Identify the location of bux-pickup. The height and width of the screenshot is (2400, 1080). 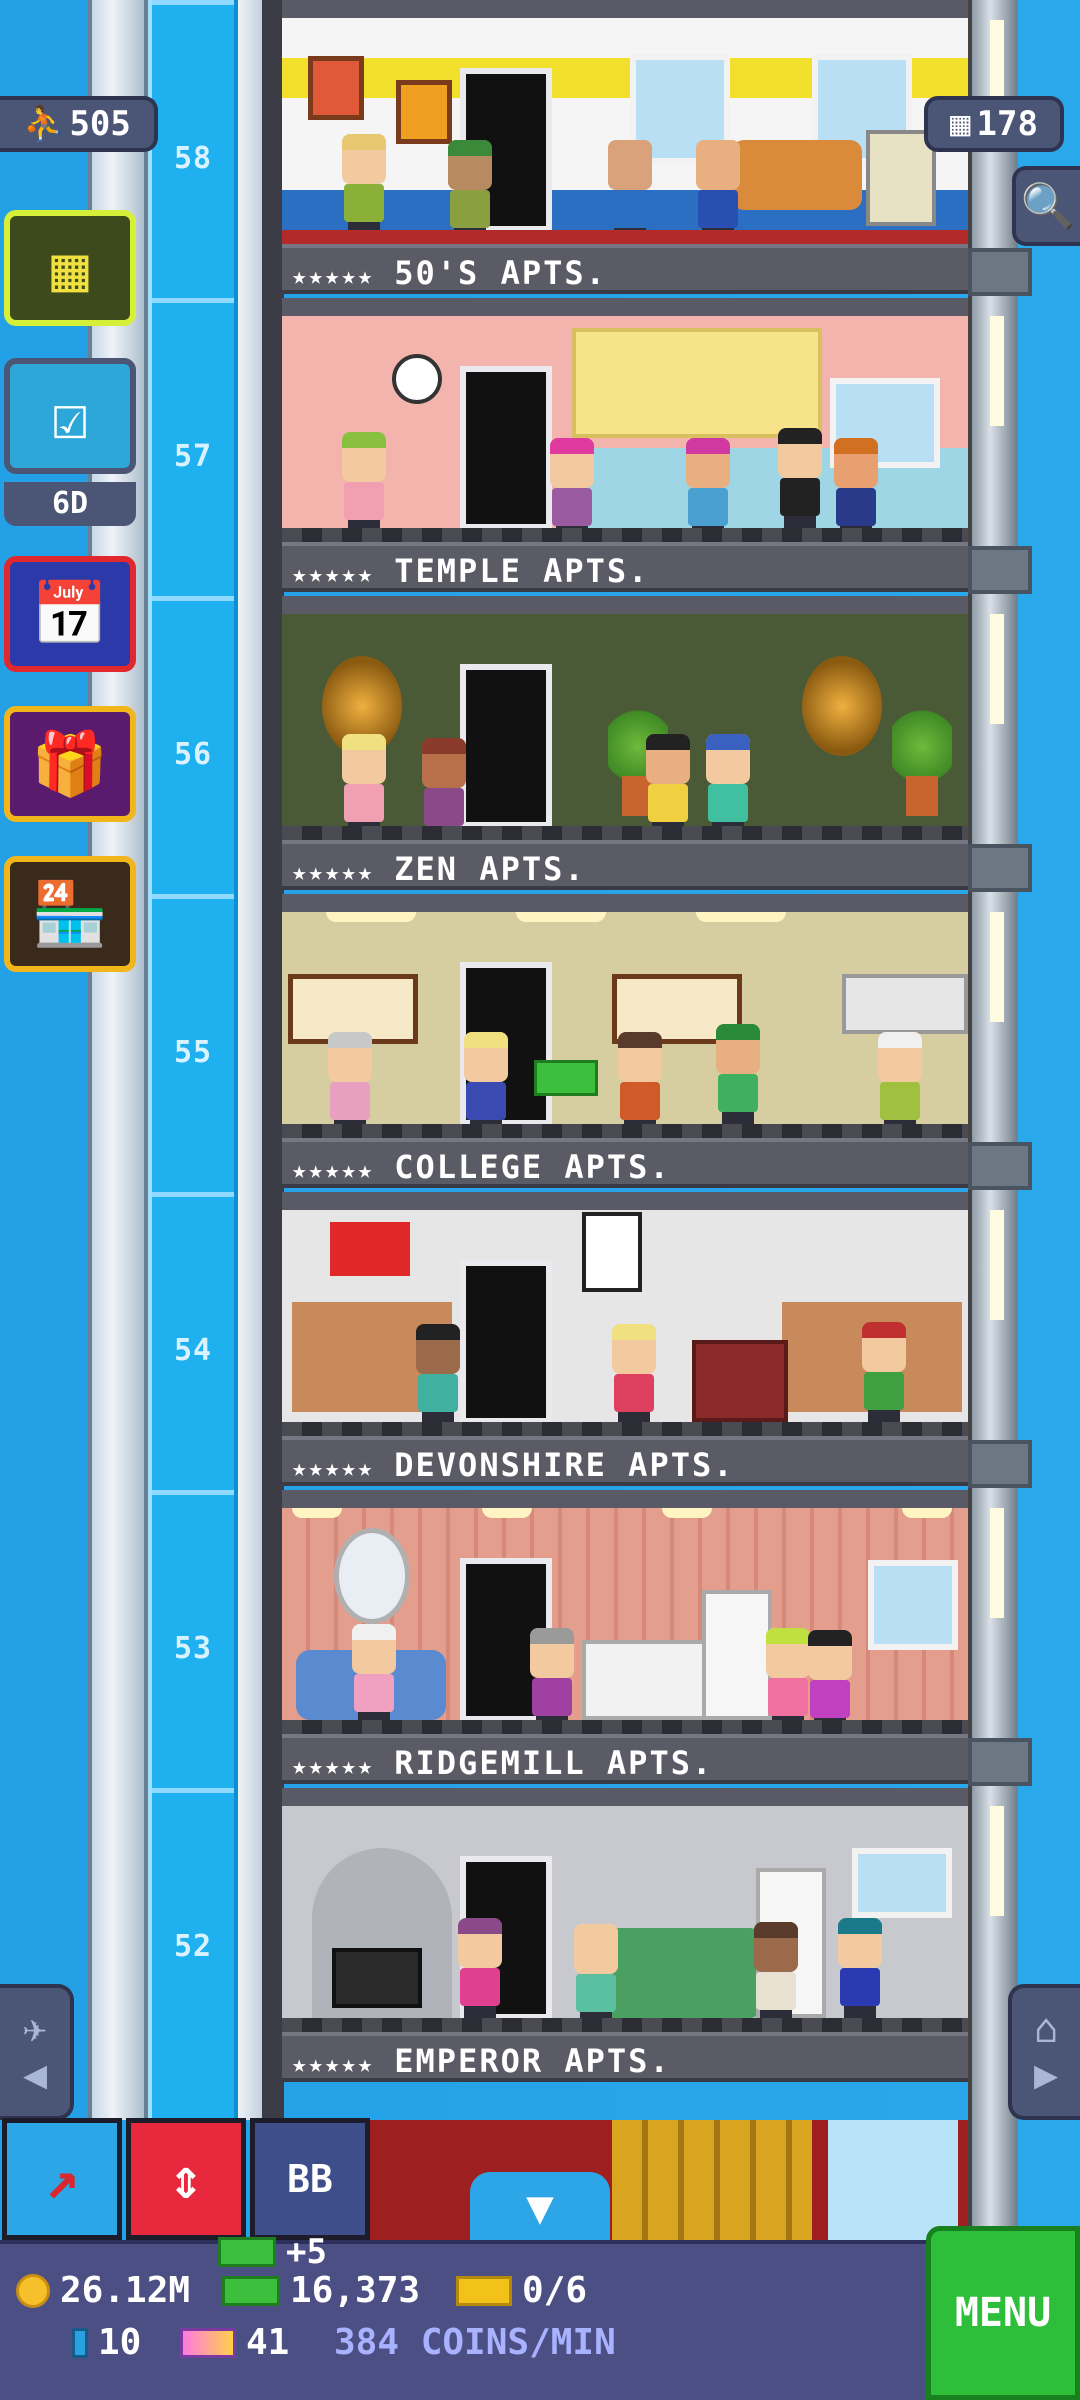
(566, 1078).